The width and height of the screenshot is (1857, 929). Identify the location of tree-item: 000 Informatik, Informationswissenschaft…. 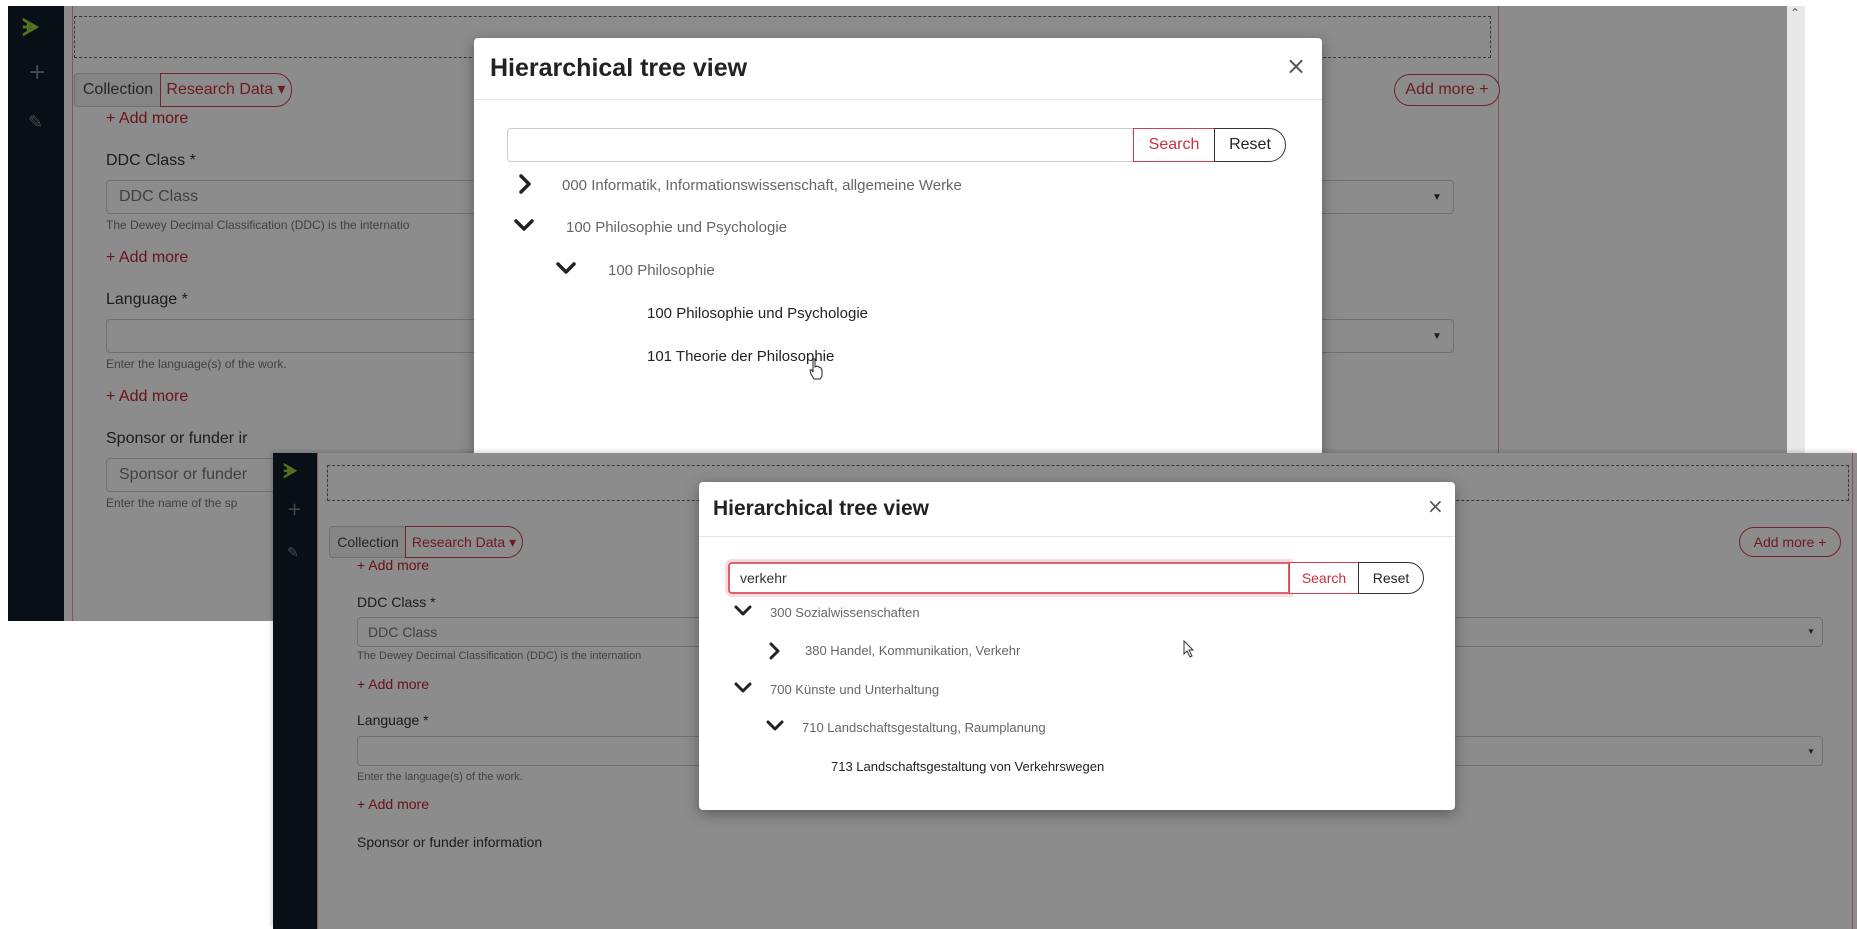
(762, 185).